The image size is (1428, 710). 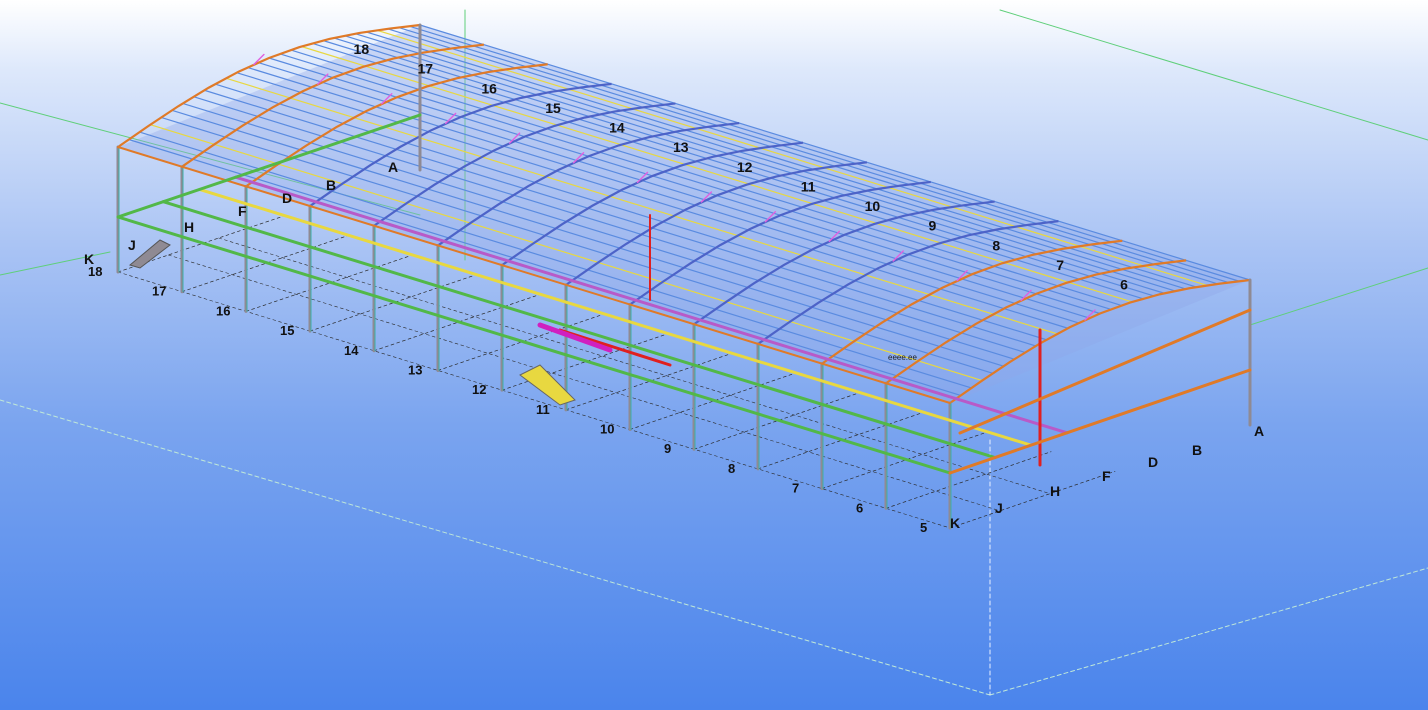 What do you see at coordinates (351, 350) in the screenshot?
I see `grid-number-front: 14` at bounding box center [351, 350].